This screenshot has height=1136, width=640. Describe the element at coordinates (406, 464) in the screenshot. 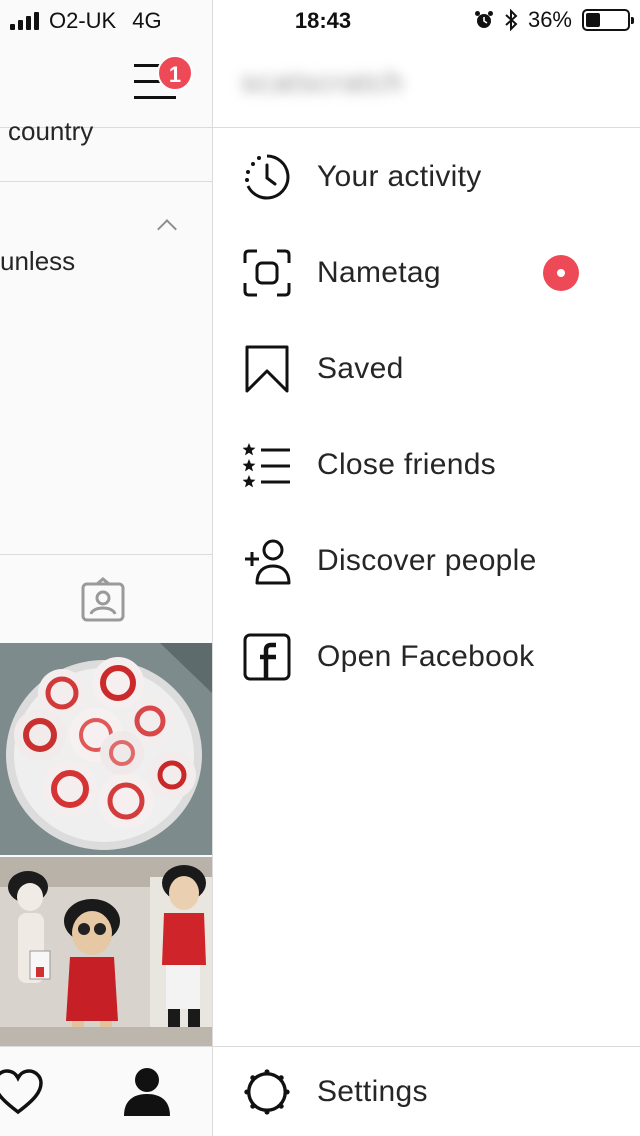

I see `menu-item-label: Close friends` at that location.